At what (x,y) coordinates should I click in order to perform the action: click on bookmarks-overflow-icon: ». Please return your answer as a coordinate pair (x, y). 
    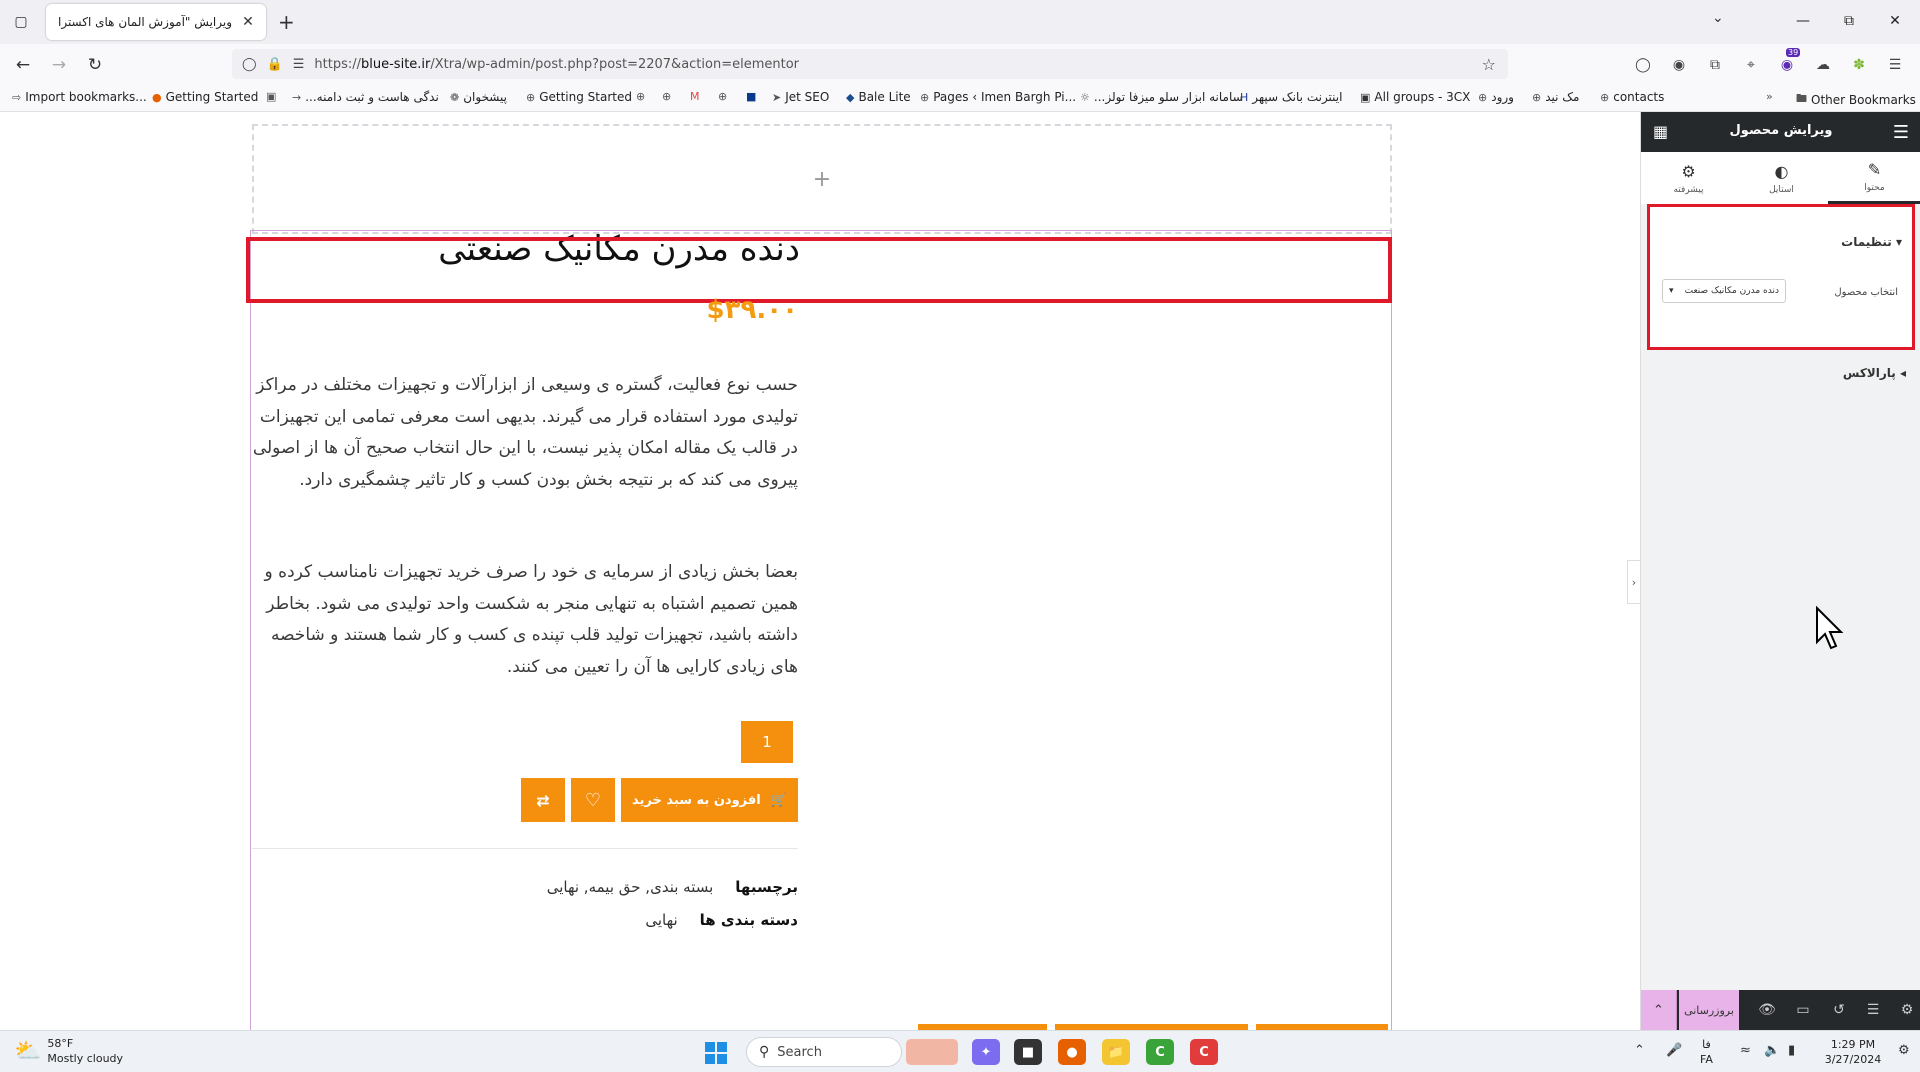
    Looking at the image, I should click on (1771, 96).